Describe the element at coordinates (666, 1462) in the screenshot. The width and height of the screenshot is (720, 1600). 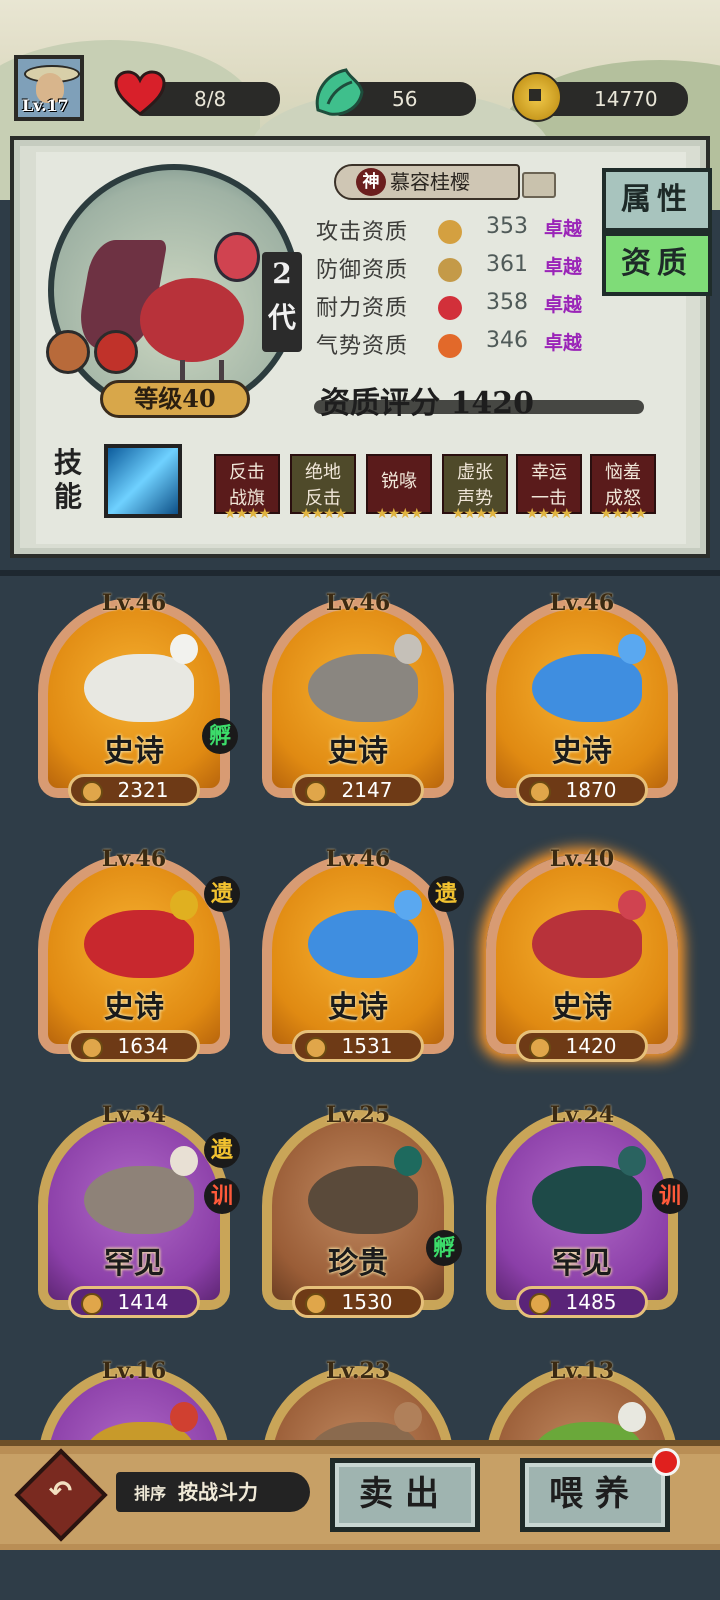
I see `notification-dot` at that location.